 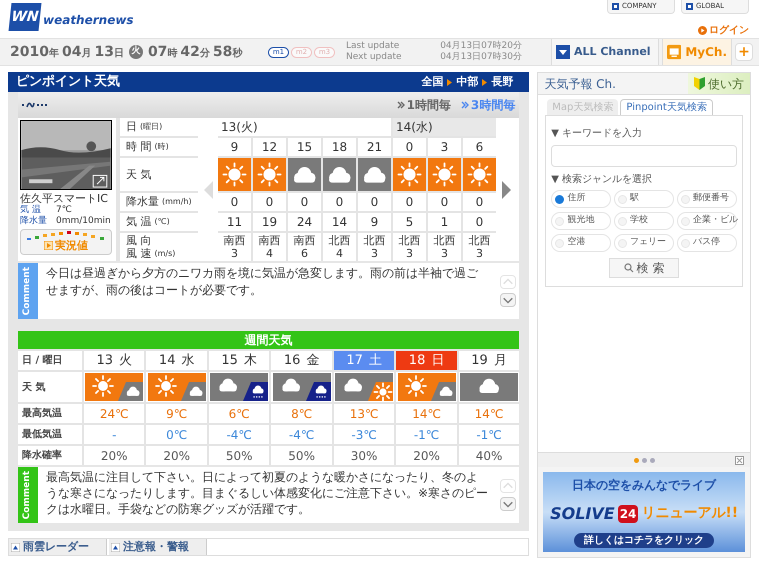 What do you see at coordinates (158, 547) in the screenshot?
I see `bottom-tab: 注意報・警報` at bounding box center [158, 547].